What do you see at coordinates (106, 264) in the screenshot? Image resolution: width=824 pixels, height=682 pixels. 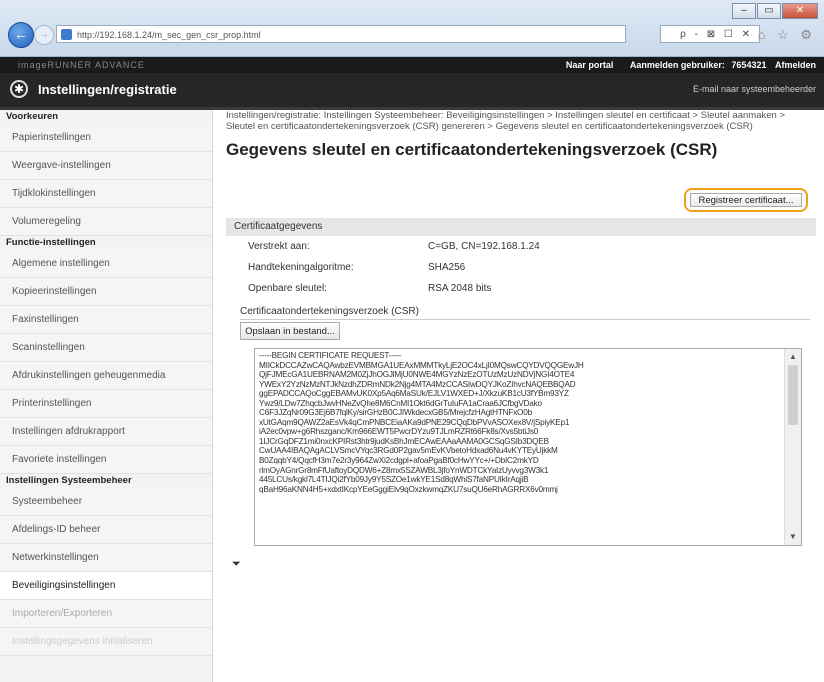 I see `sidebar-item-general: Algemene instellingen` at bounding box center [106, 264].